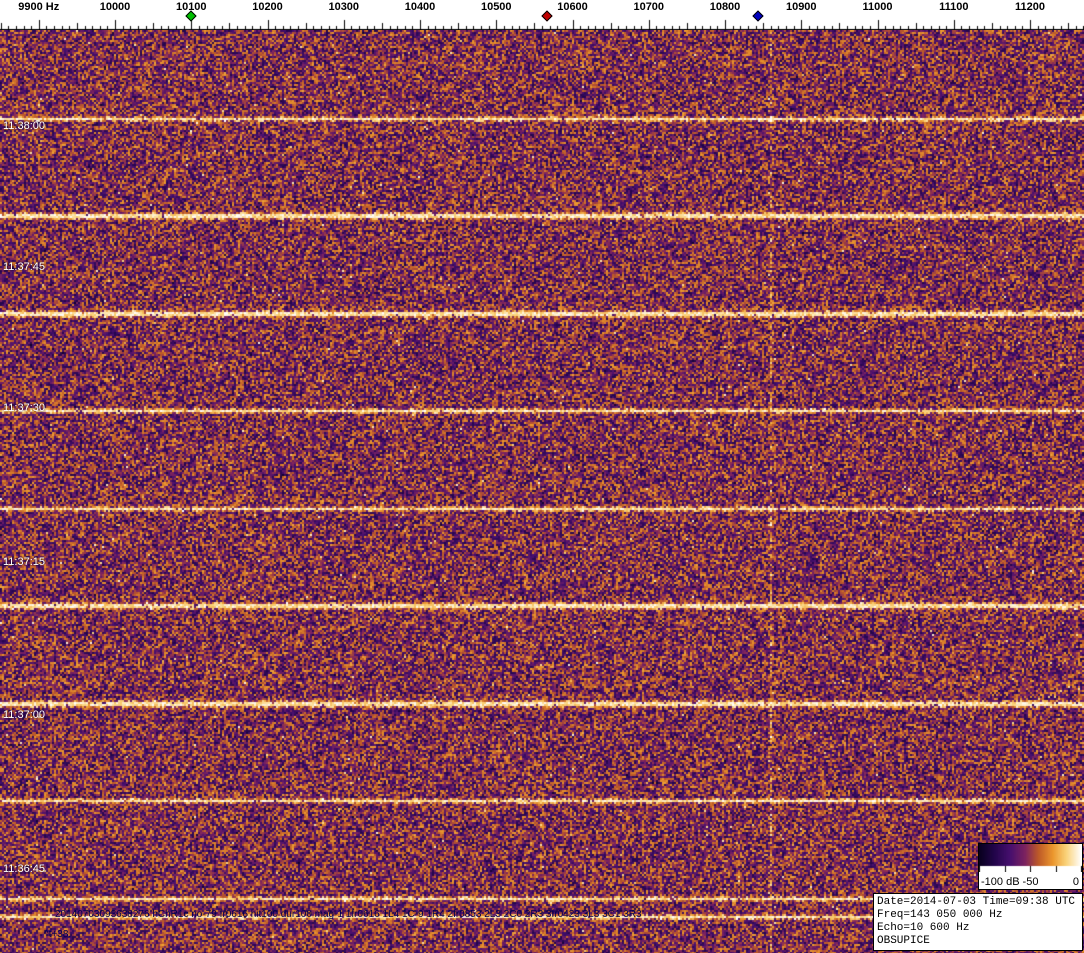  Describe the element at coordinates (115, 7) in the screenshot. I see `freq-tick-label: 10000` at that location.